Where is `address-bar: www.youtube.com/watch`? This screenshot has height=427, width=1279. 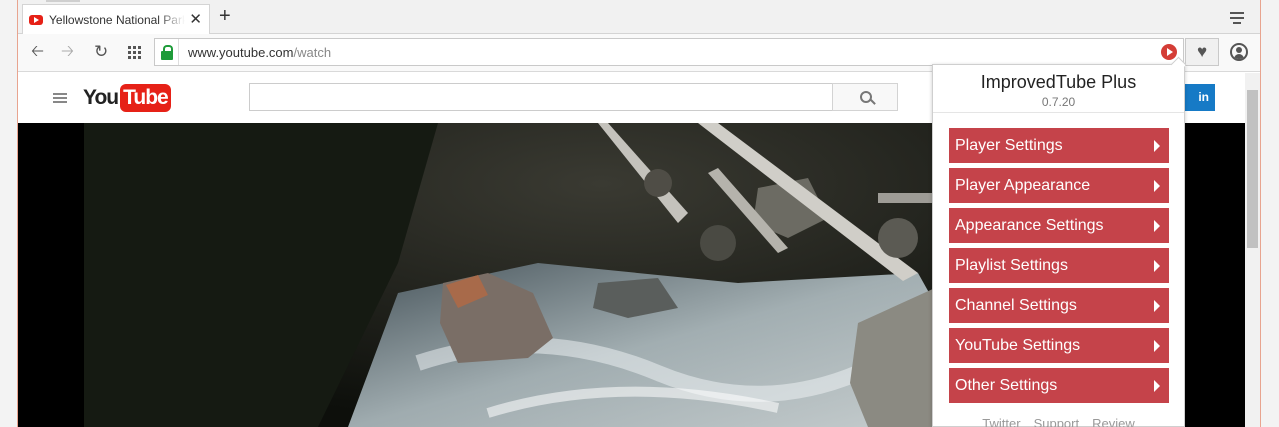 address-bar: www.youtube.com/watch is located at coordinates (669, 52).